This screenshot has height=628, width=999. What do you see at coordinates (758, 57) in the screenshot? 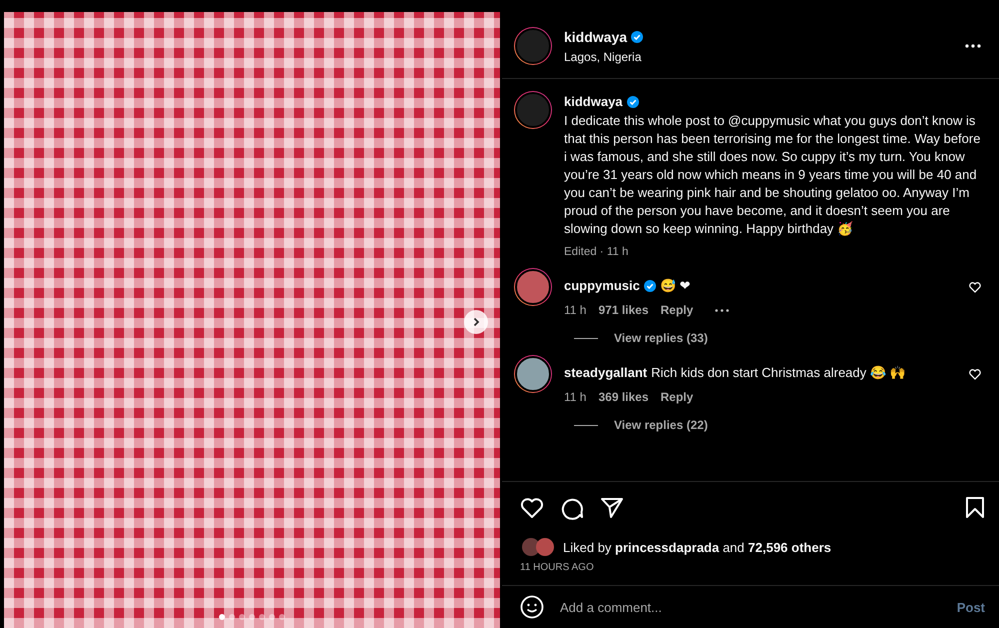
I see `location-text: Lagos, Nigeria` at bounding box center [758, 57].